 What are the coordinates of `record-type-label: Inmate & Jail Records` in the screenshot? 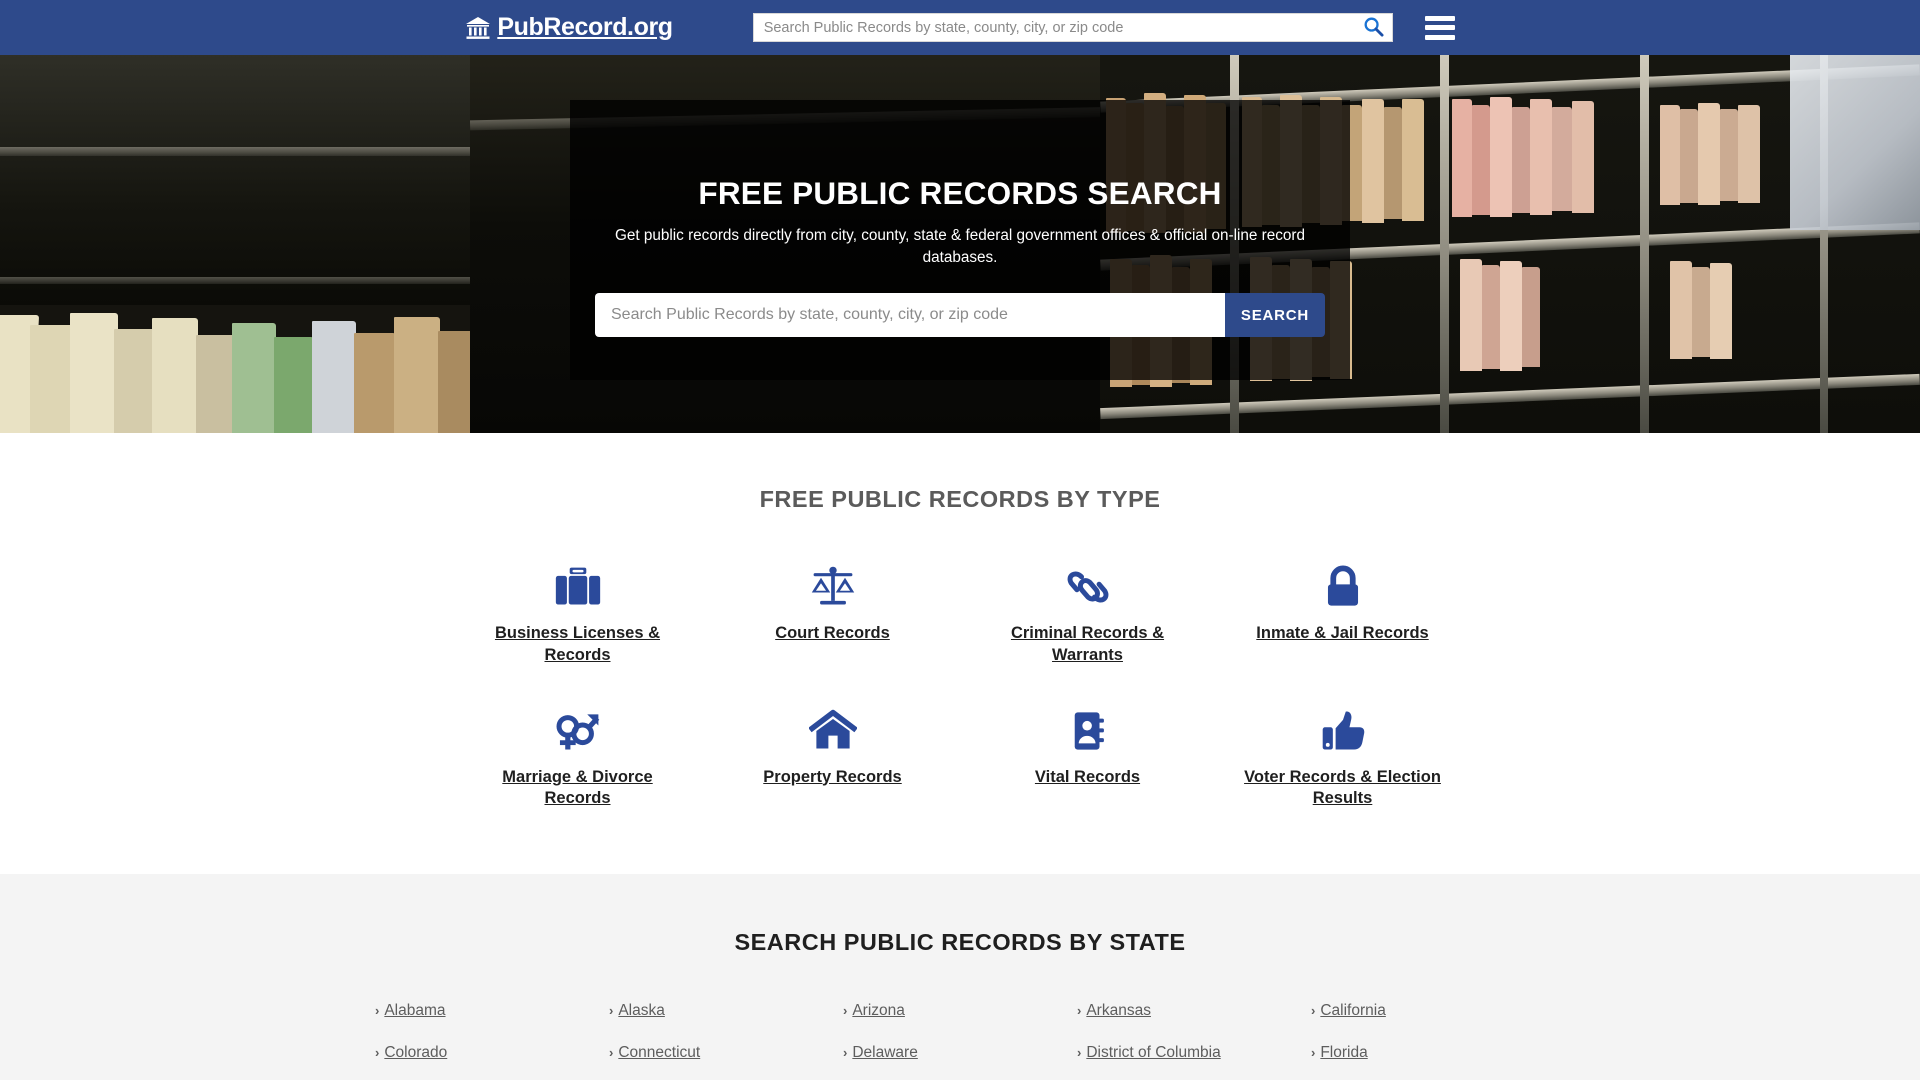 It's located at (1342, 633).